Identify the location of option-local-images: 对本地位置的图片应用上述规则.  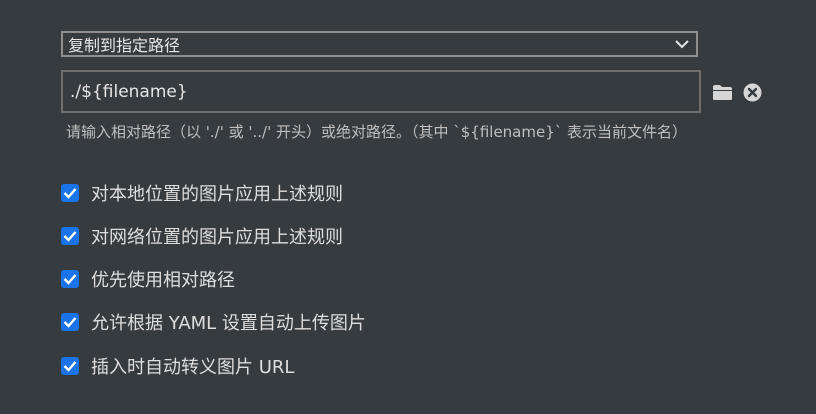
(202, 193).